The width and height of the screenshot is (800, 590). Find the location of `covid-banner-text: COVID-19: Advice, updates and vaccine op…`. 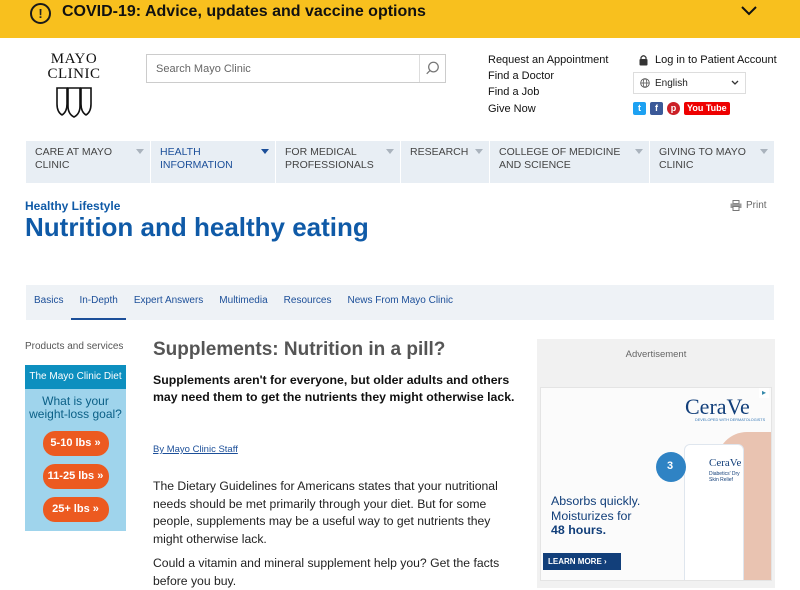

covid-banner-text: COVID-19: Advice, updates and vaccine op… is located at coordinates (244, 12).